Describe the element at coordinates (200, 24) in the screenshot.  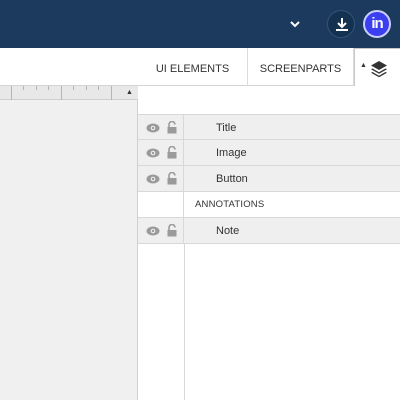
I see `top-bar: in` at that location.